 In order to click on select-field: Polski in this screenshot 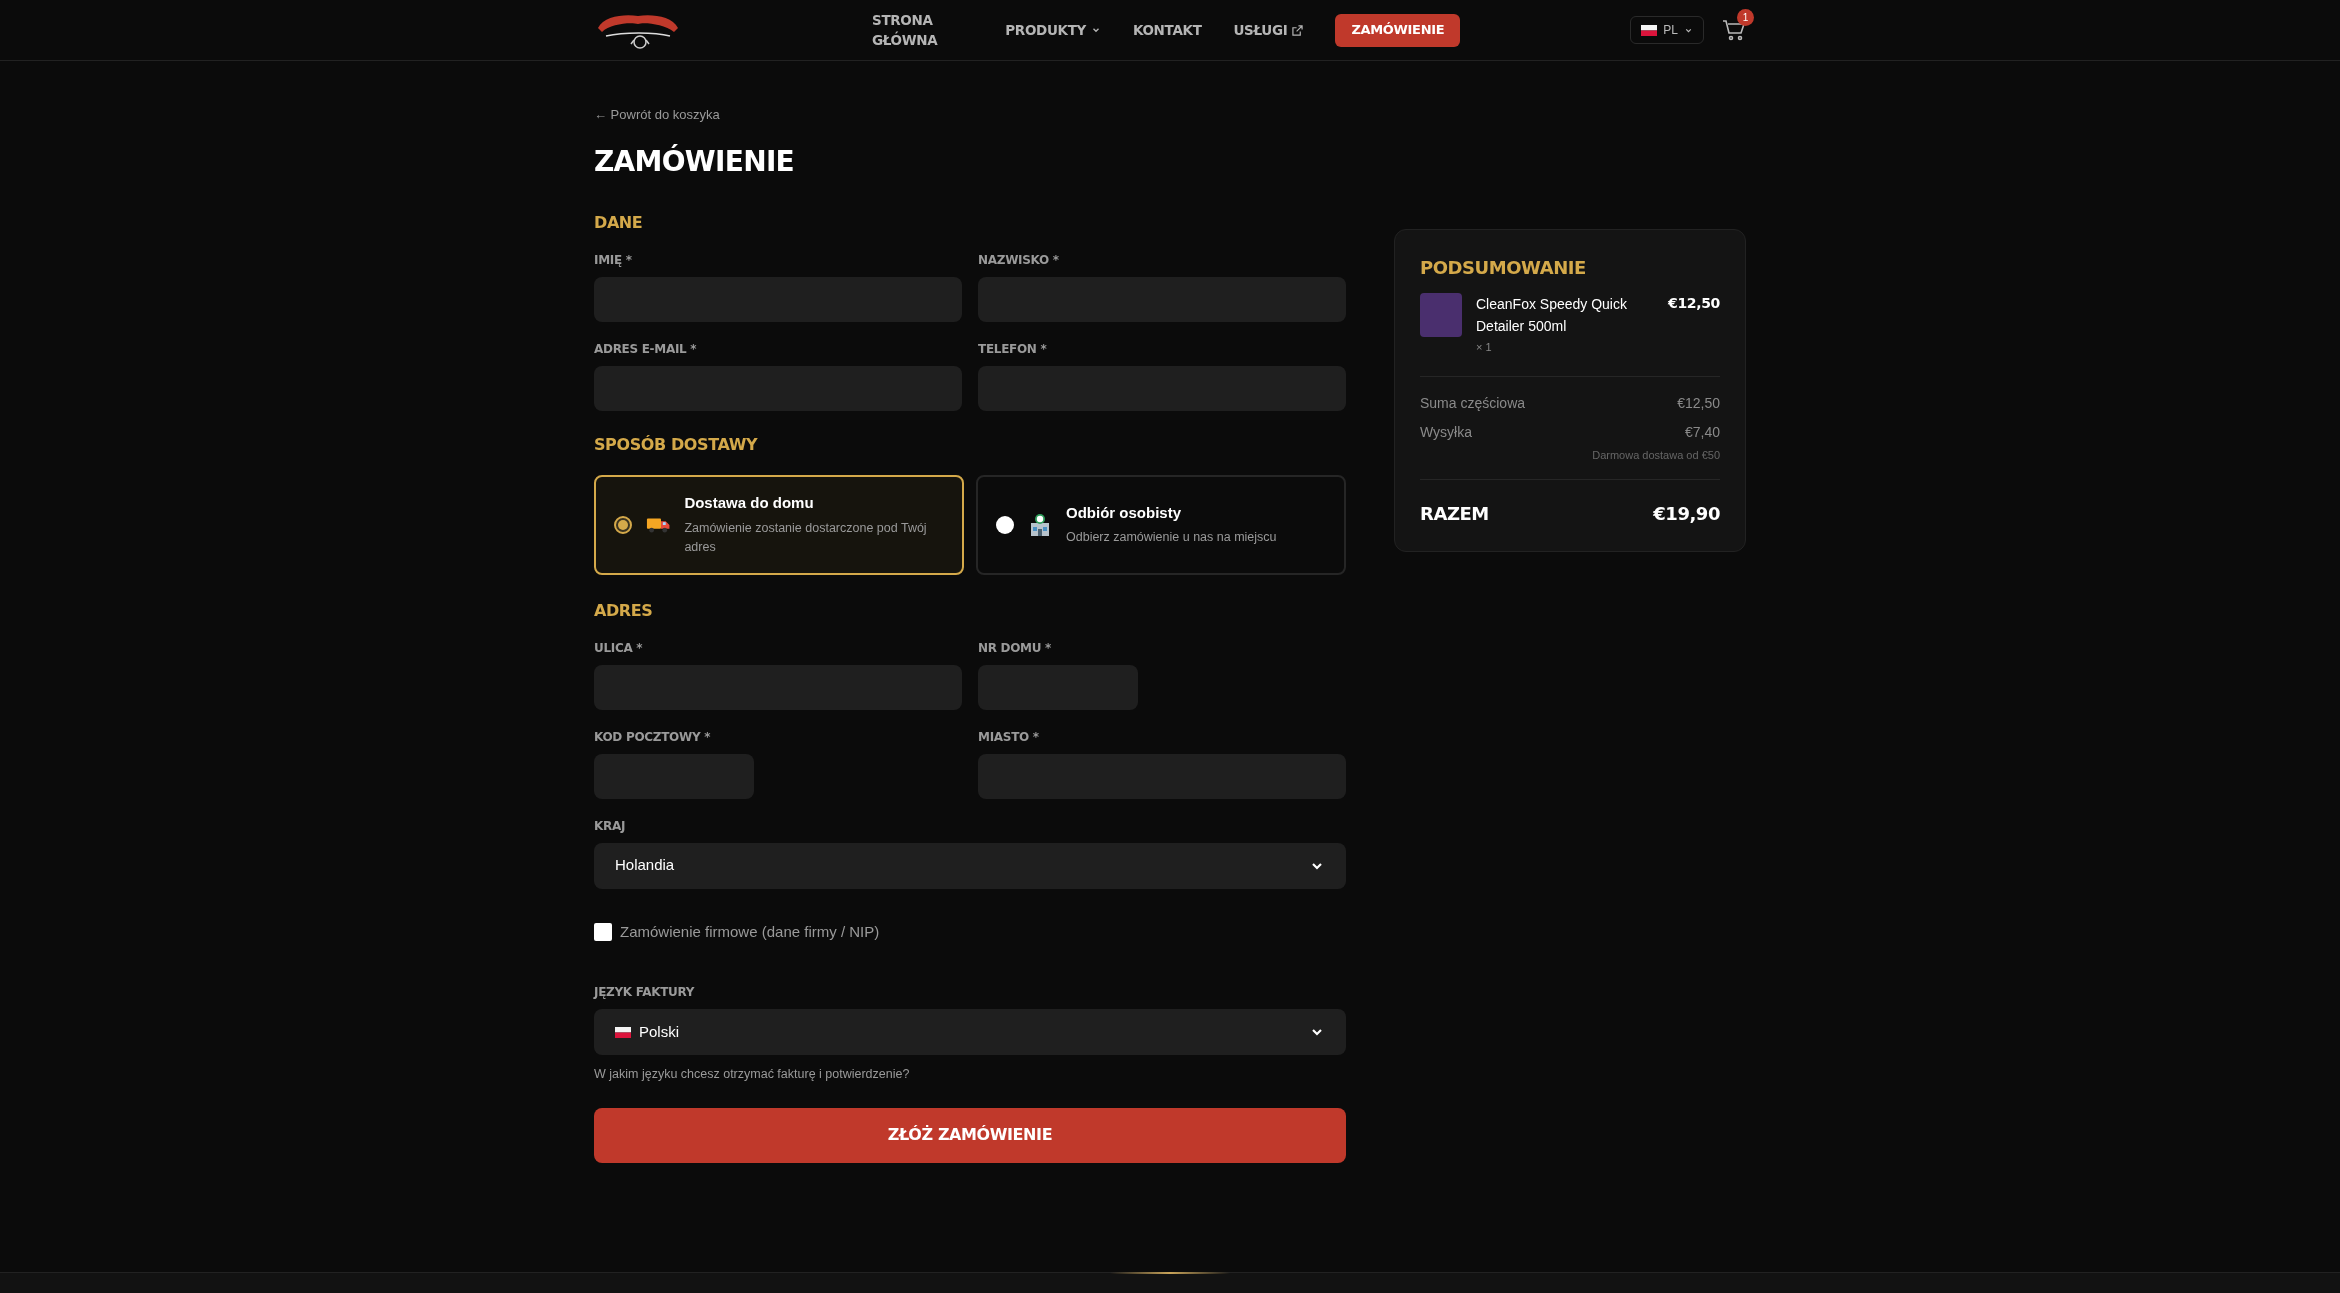, I will do `click(970, 1032)`.